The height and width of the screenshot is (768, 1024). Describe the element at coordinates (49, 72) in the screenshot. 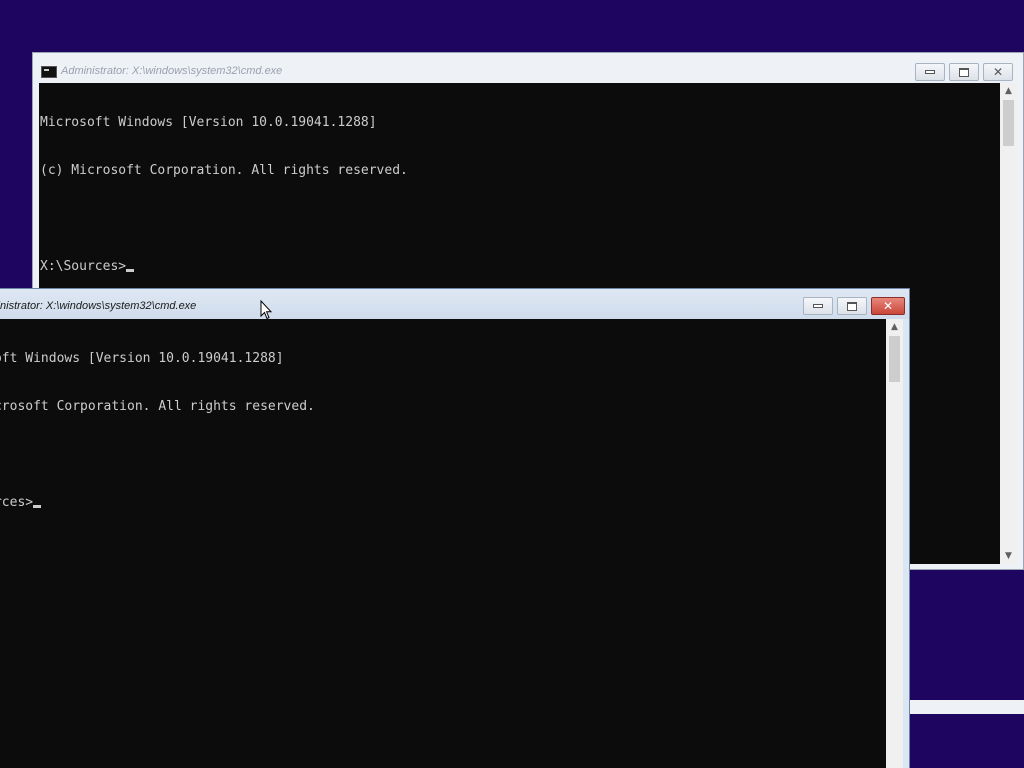

I see `cmd-icon` at that location.